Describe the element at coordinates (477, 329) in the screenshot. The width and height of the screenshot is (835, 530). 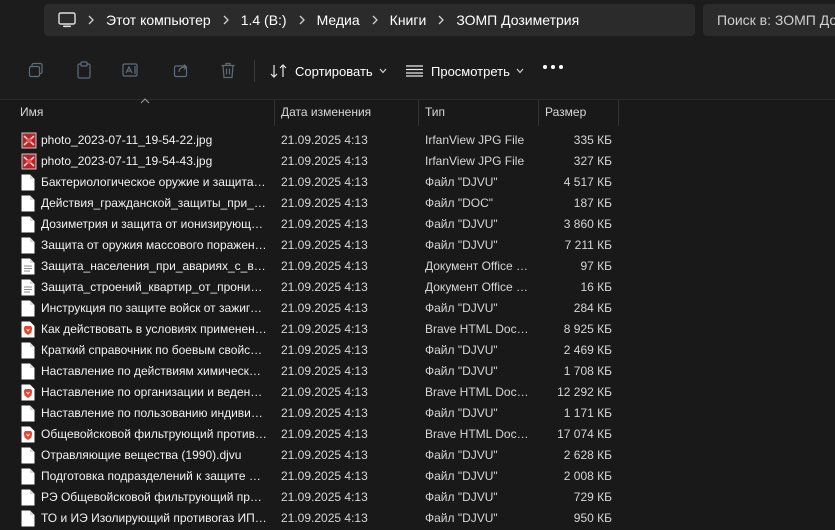
I see `file-type: Brave HTML Document` at that location.